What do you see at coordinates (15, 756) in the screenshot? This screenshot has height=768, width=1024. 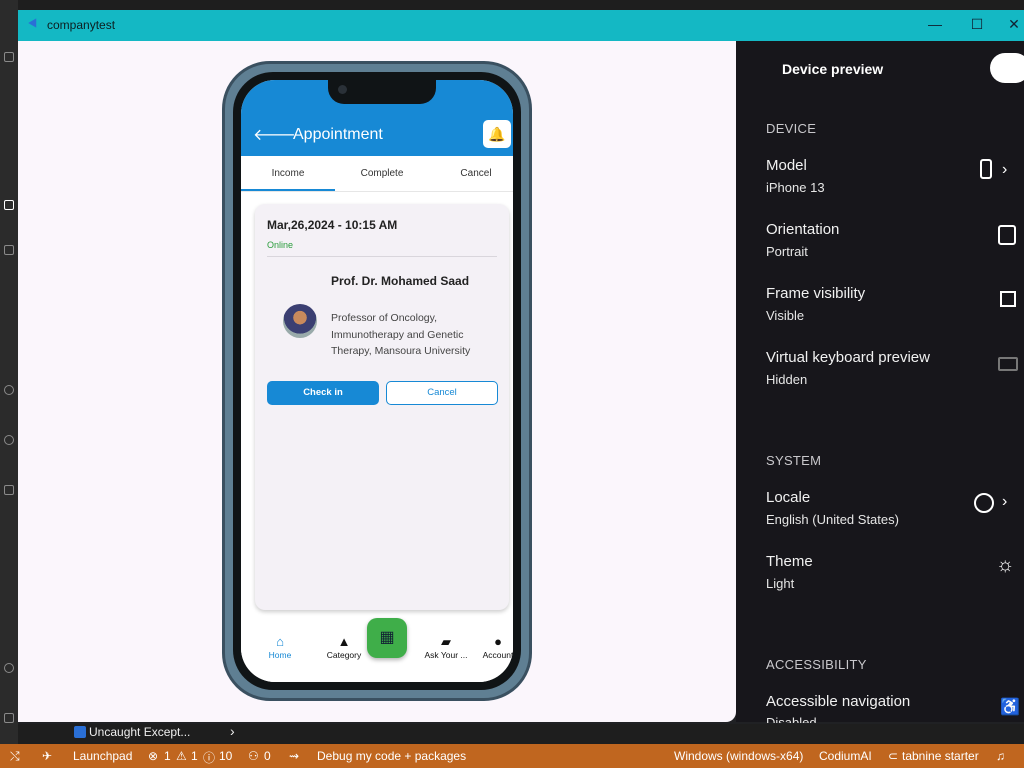 I see `remote-status-icon: ⤭` at bounding box center [15, 756].